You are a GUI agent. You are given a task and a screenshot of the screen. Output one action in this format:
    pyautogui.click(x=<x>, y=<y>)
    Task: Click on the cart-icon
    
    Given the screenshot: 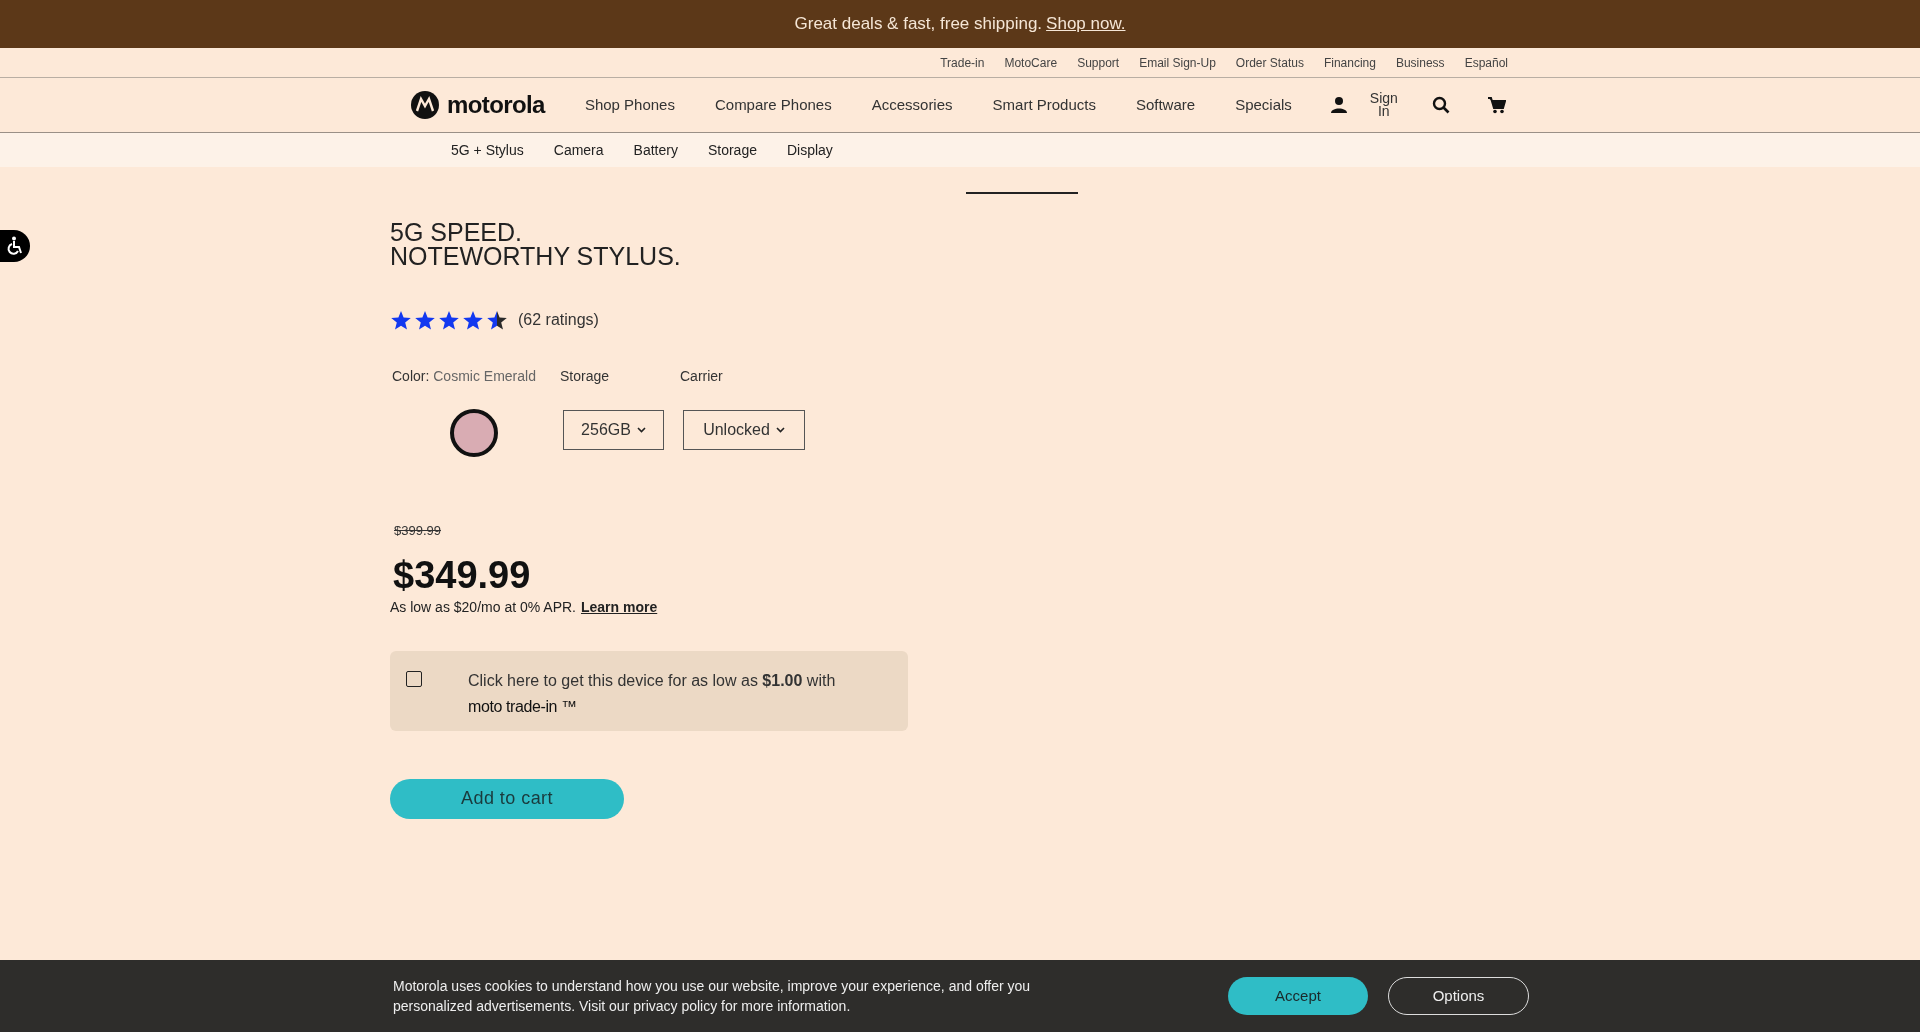 What is the action you would take?
    pyautogui.click(x=1496, y=105)
    